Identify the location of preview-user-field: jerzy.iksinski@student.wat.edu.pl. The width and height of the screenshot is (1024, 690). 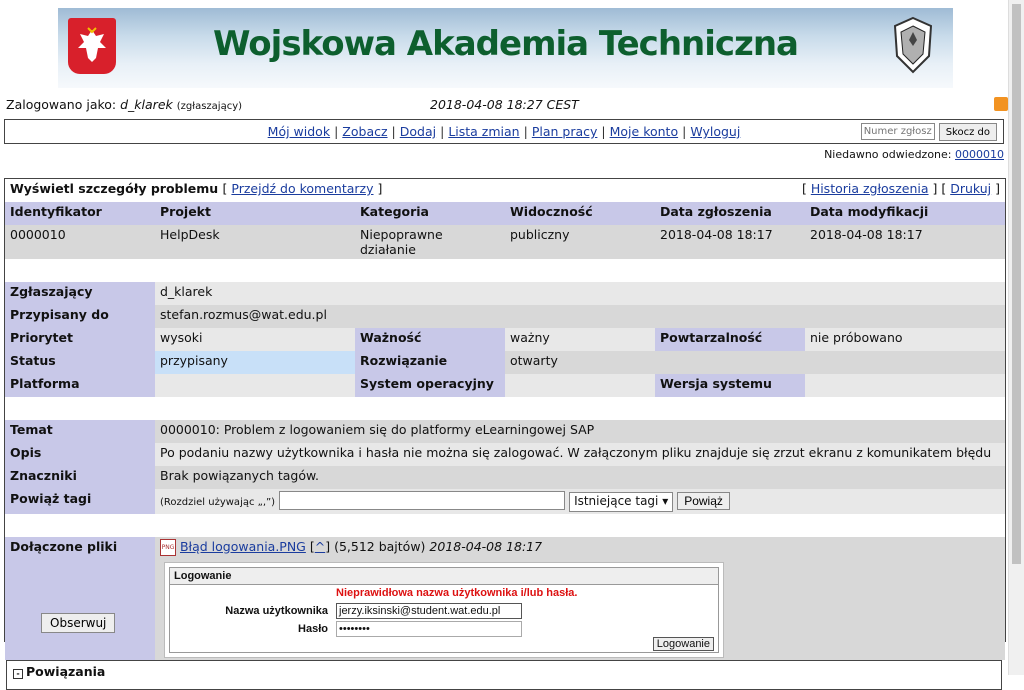
(429, 611).